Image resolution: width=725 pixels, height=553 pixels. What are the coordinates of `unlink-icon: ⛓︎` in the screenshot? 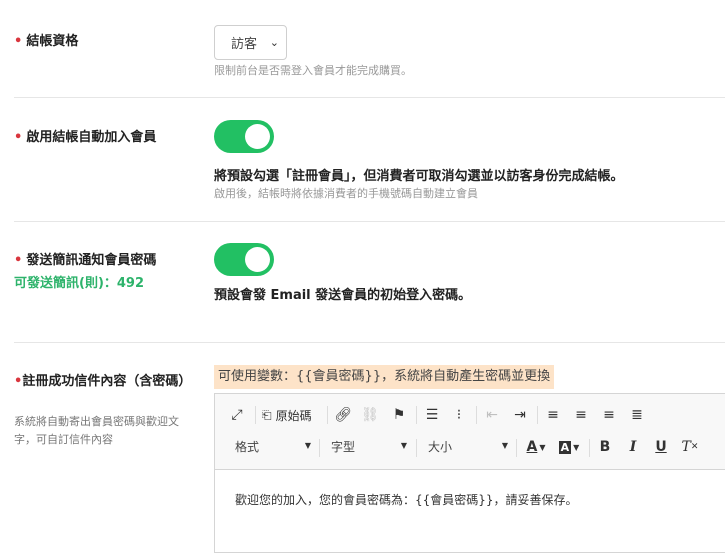 It's located at (370, 415).